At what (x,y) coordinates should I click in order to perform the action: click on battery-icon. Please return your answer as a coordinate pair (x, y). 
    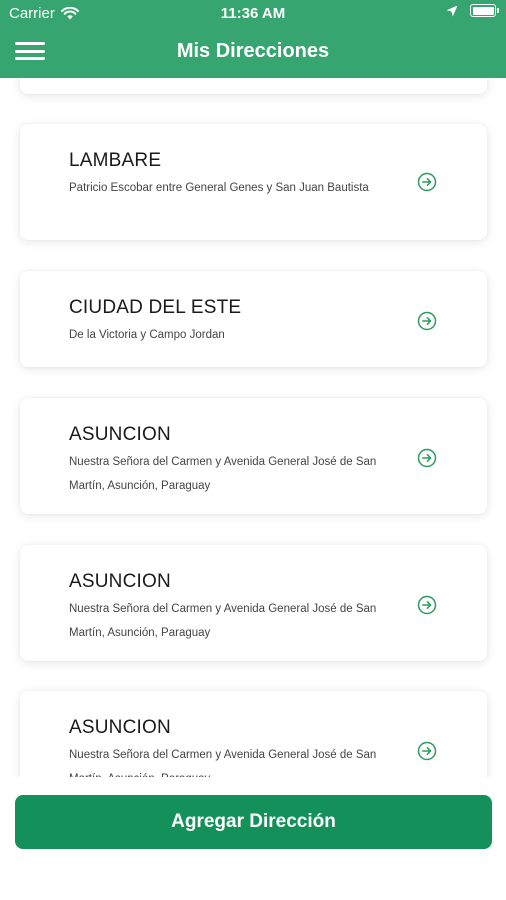
    Looking at the image, I should click on (484, 10).